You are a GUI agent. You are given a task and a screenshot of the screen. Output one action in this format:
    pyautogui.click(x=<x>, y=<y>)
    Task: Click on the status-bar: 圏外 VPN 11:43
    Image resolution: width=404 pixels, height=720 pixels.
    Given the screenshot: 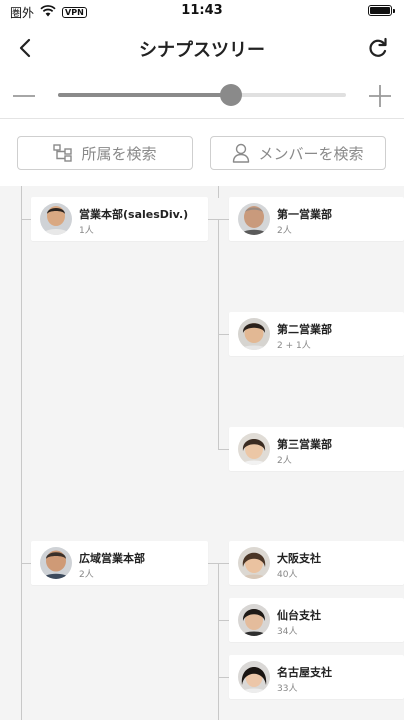 What is the action you would take?
    pyautogui.click(x=202, y=12)
    